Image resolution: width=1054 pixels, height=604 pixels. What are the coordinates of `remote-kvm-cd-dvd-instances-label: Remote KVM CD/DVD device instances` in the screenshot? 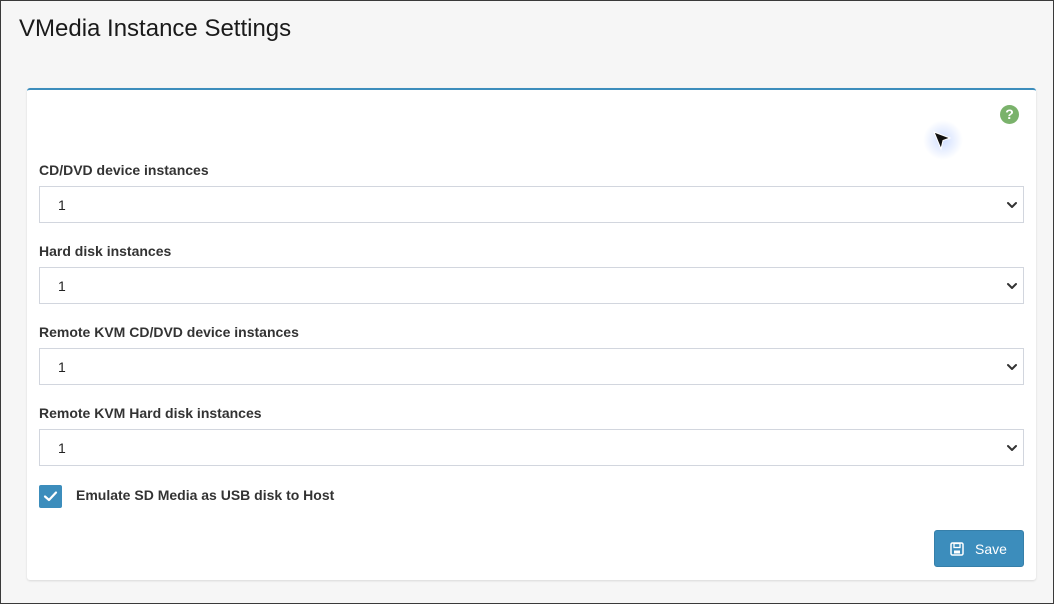 It's located at (169, 332).